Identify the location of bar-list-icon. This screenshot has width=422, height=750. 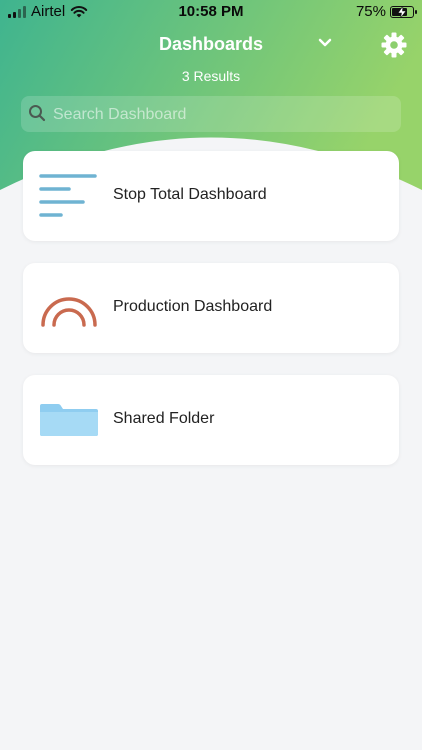
(68, 195).